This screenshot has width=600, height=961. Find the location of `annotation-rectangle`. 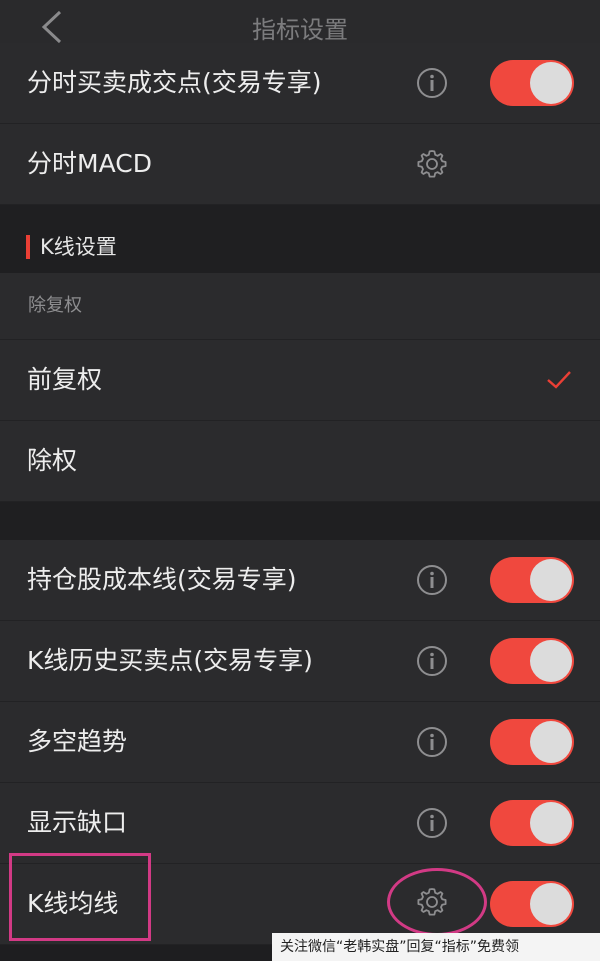

annotation-rectangle is located at coordinates (80, 897).